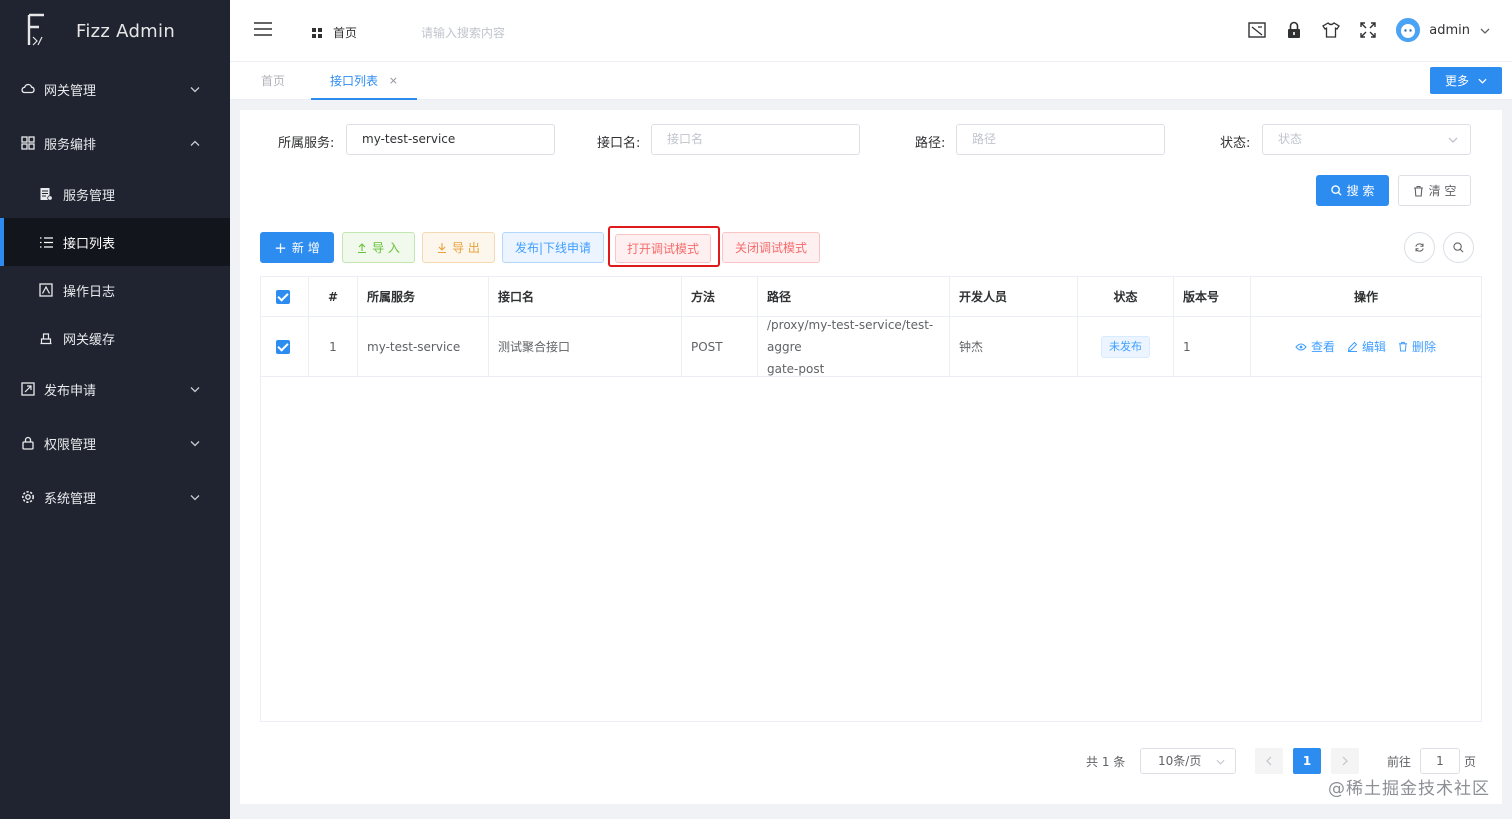 The width and height of the screenshot is (1512, 819). What do you see at coordinates (1374, 346) in the screenshot?
I see `edit-label: 编辑` at bounding box center [1374, 346].